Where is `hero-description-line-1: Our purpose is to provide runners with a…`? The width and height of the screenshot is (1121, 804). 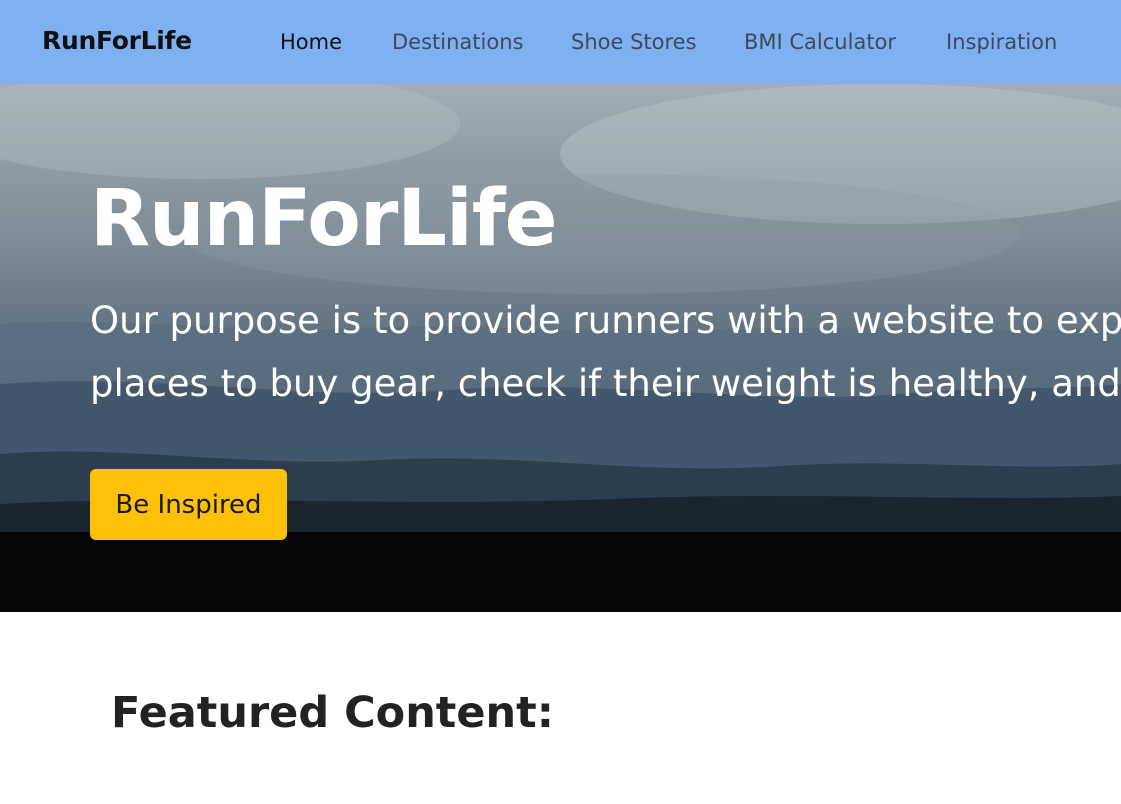
hero-description-line-1: Our purpose is to provide runners with a… is located at coordinates (605, 320).